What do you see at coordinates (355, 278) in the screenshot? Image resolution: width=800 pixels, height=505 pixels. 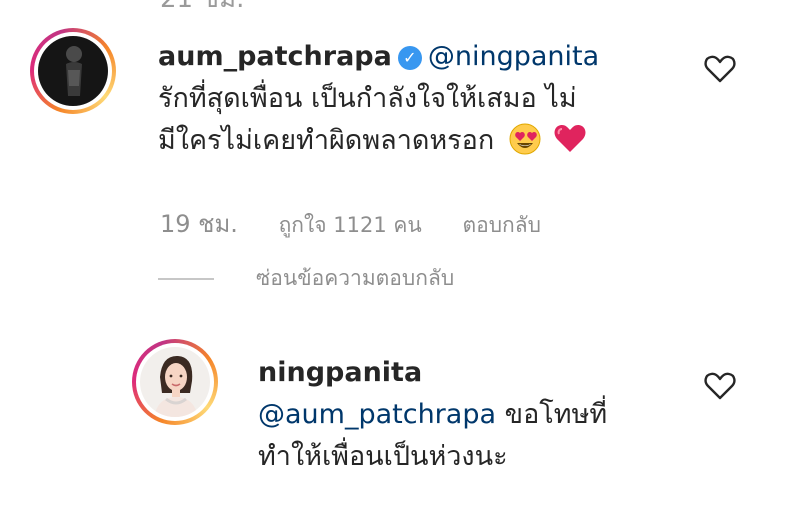 I see `hide-replies-label: ซ่อนข้อความตอบกลับ` at bounding box center [355, 278].